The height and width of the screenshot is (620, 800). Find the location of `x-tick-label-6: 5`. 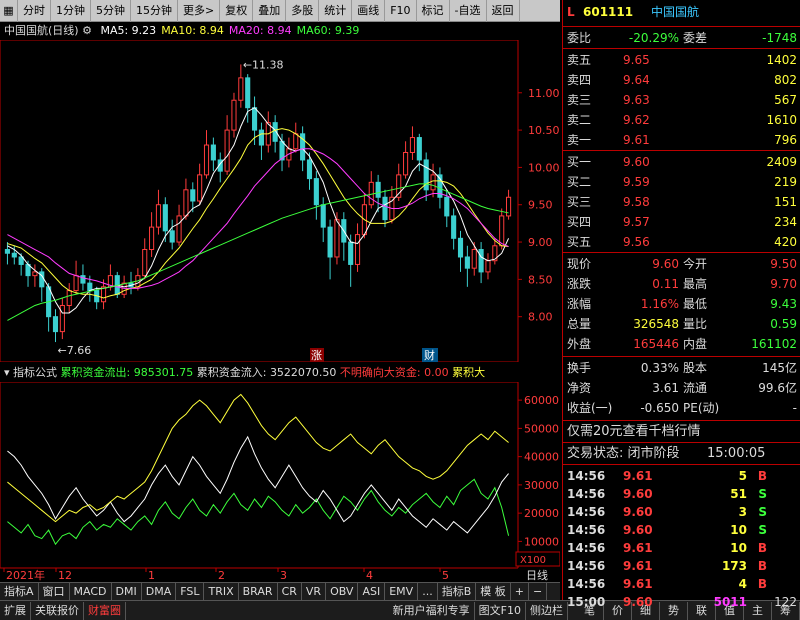

x-tick-label-6: 5 is located at coordinates (445, 575).